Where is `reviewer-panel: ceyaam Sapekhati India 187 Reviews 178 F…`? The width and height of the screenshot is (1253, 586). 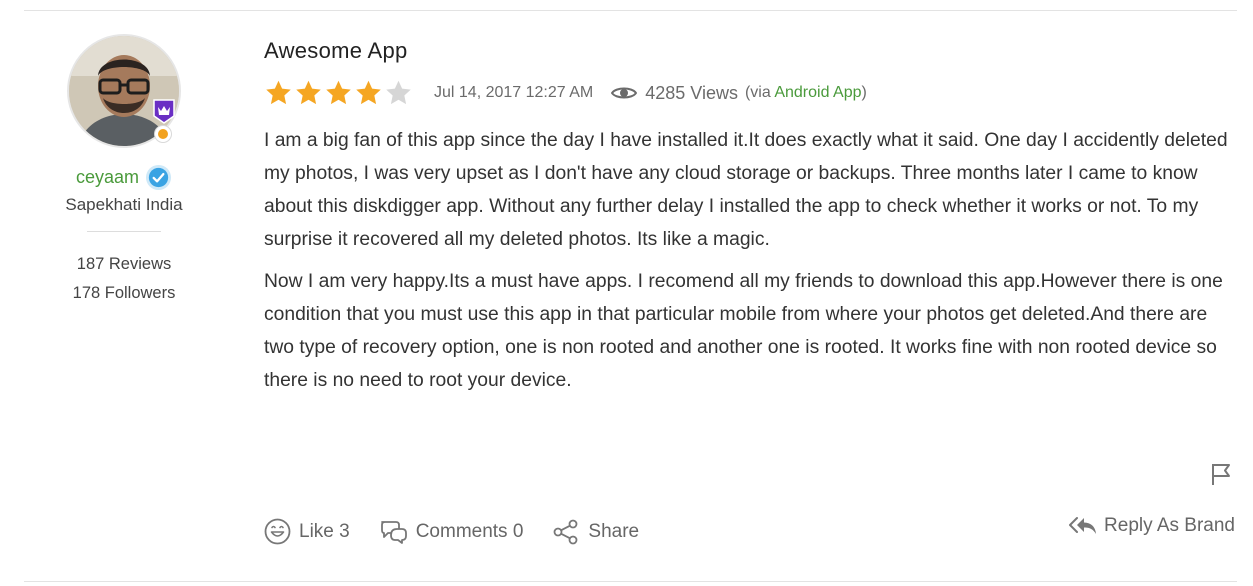 reviewer-panel: ceyaam Sapekhati India 187 Reviews 178 F… is located at coordinates (124, 171).